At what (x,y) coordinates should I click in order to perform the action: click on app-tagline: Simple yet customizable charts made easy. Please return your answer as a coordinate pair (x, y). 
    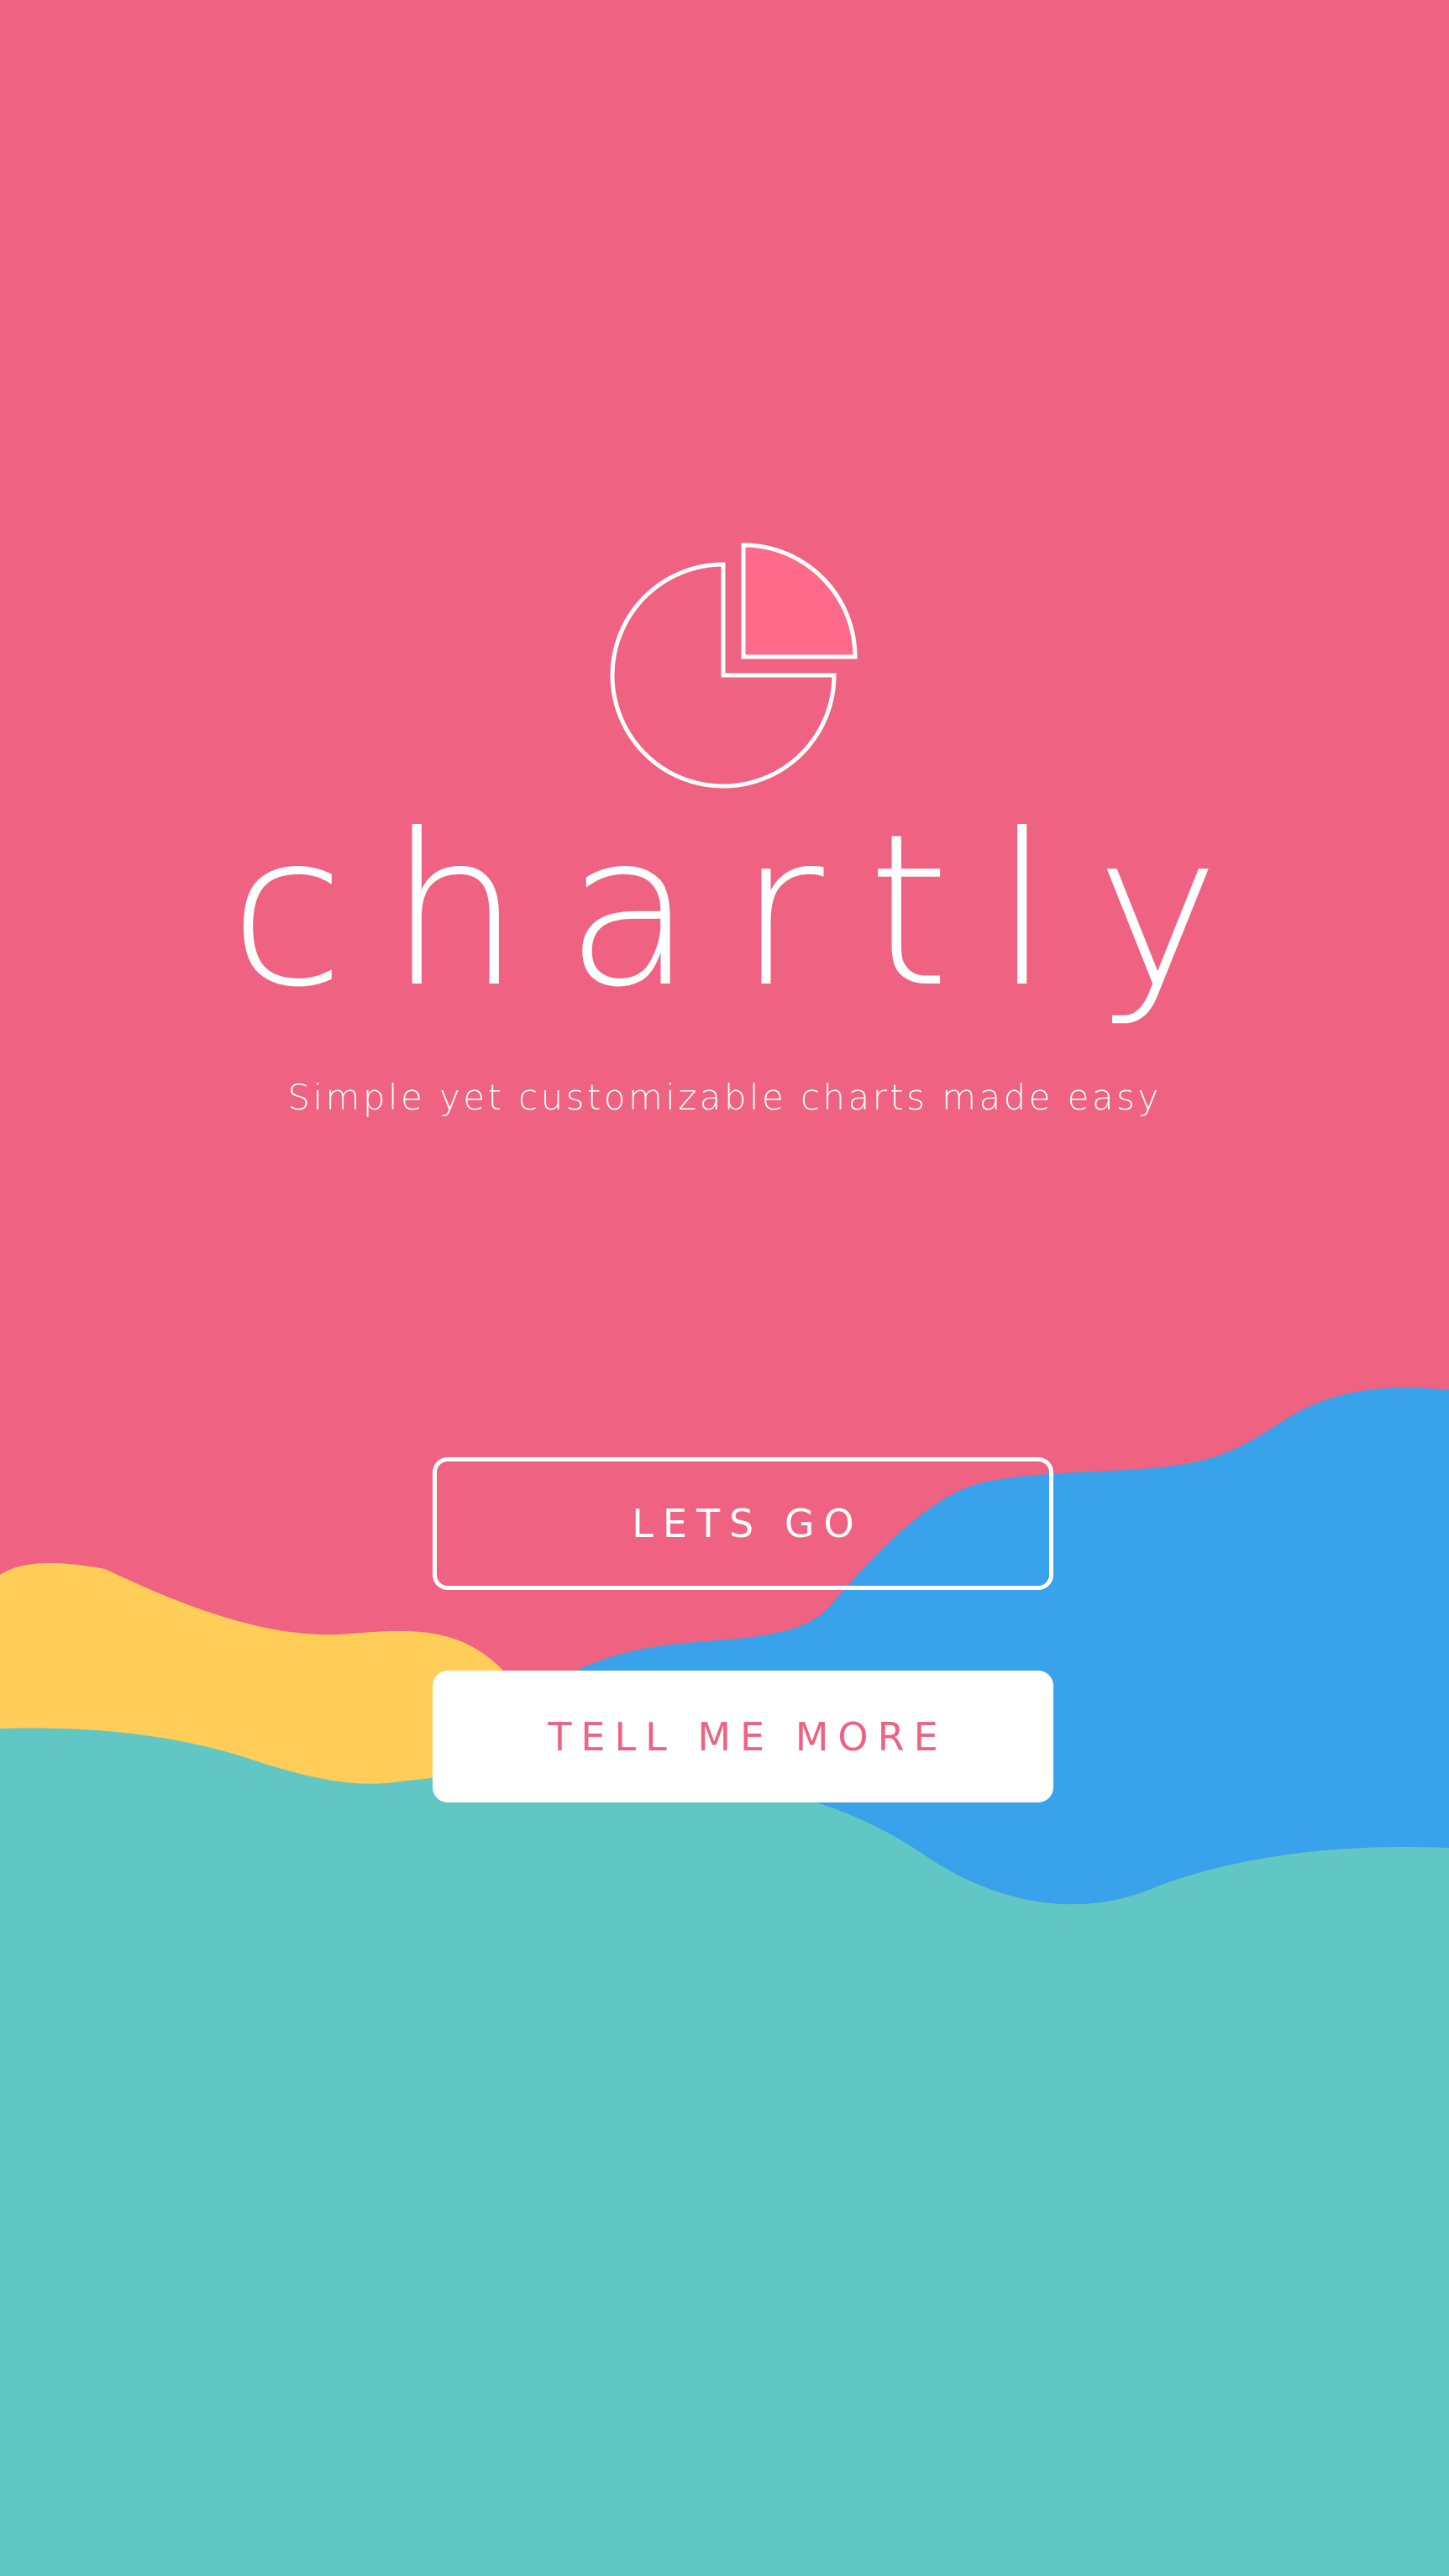
    Looking at the image, I should click on (724, 1097).